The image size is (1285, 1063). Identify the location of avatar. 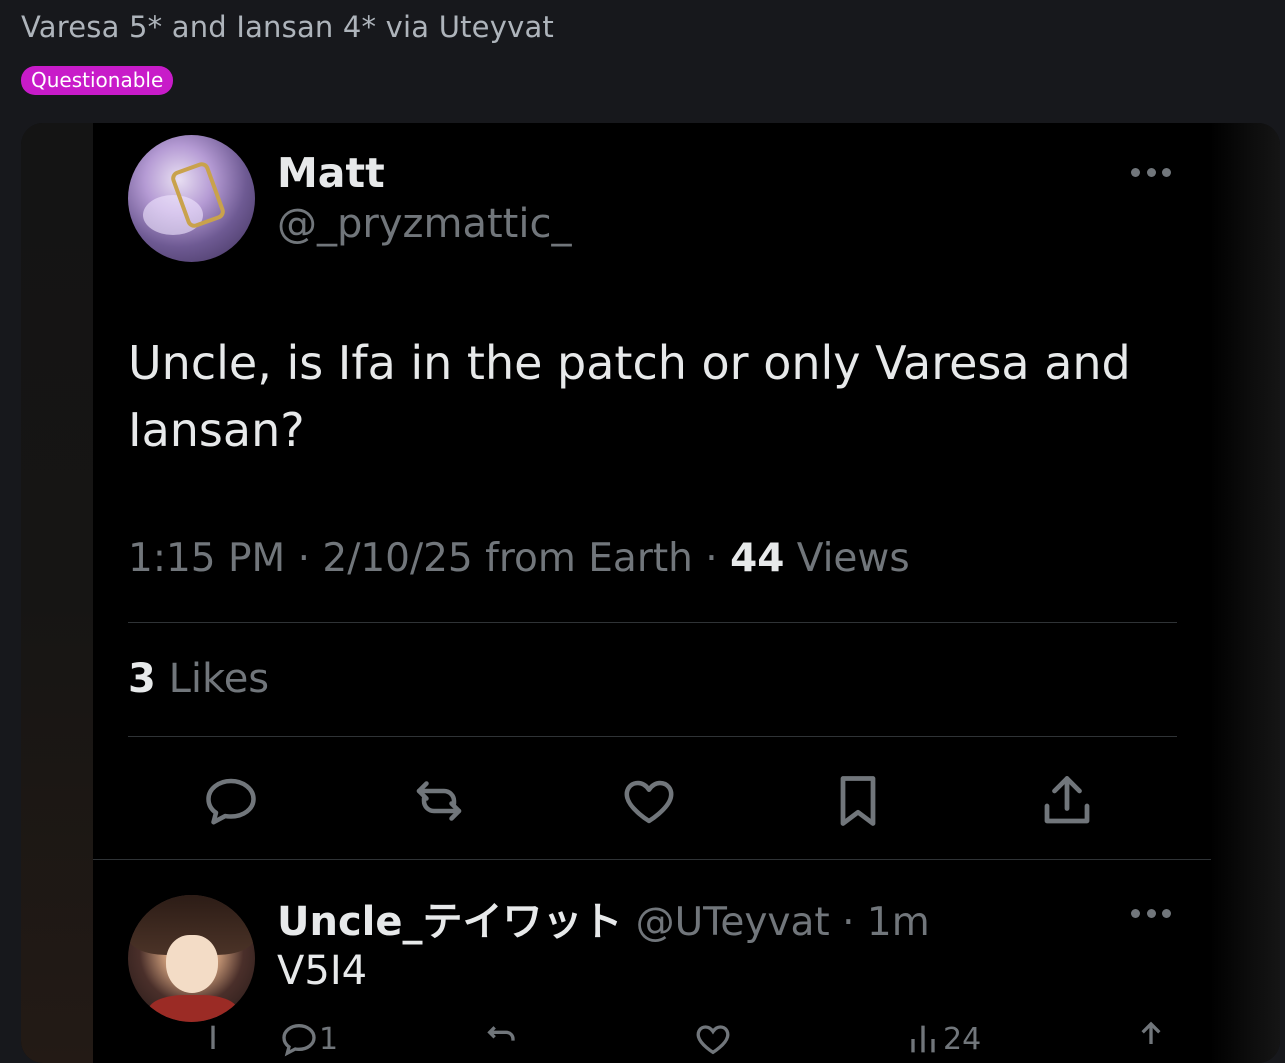
(191, 198).